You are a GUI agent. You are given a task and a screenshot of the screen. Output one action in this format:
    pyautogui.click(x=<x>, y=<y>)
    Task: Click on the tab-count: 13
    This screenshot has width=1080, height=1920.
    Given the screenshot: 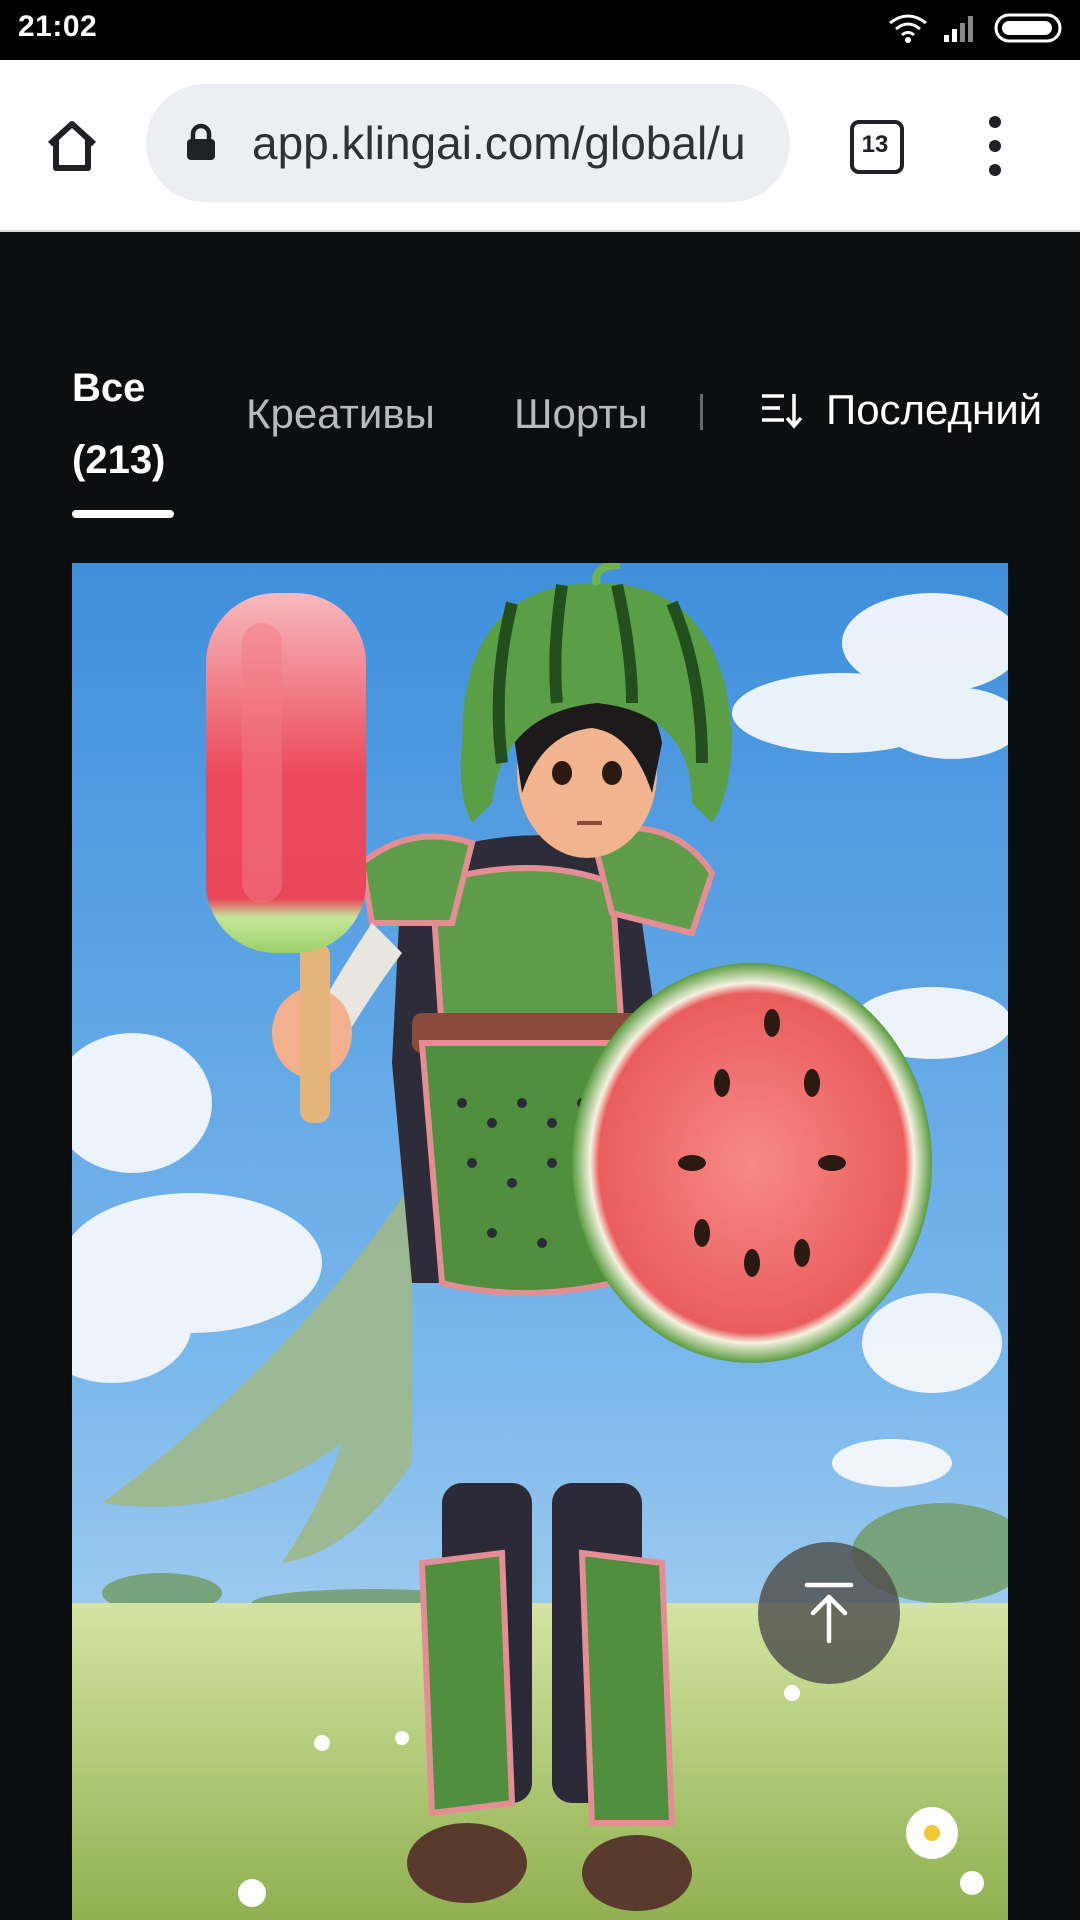 What is the action you would take?
    pyautogui.click(x=875, y=144)
    